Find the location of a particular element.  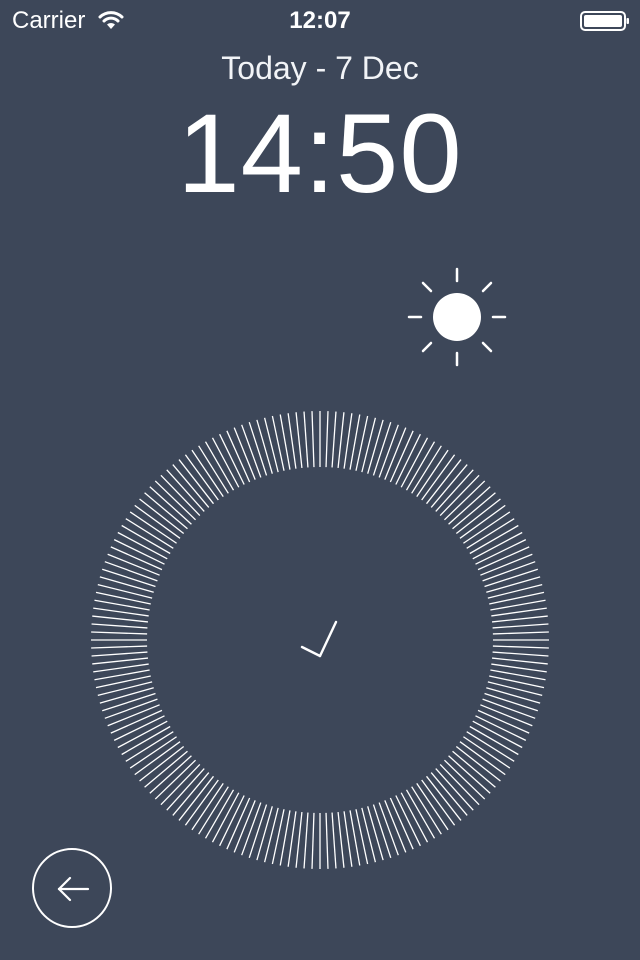

date-label: Today - 7 Dec is located at coordinates (320, 68).